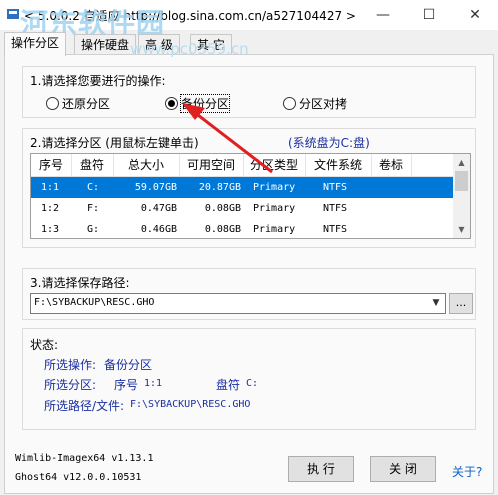 The image size is (498, 495). Describe the element at coordinates (114, 143) in the screenshot. I see `partition-label: 2.请选择分区 (用鼠标左键单击)` at that location.